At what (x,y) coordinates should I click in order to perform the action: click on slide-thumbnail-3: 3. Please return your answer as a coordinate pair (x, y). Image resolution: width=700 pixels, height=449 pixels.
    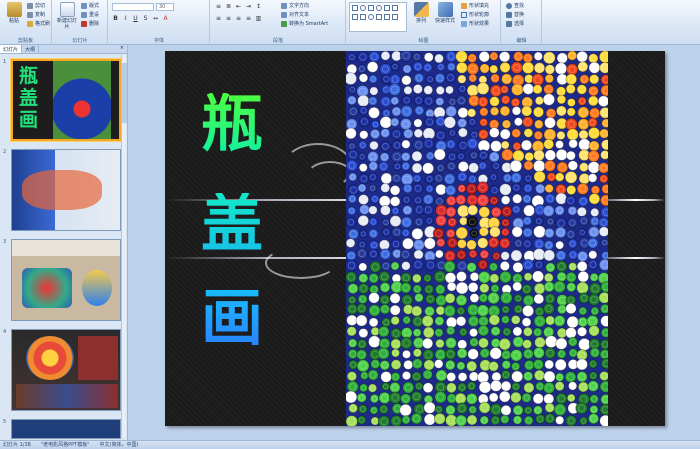
    Looking at the image, I should click on (62, 280).